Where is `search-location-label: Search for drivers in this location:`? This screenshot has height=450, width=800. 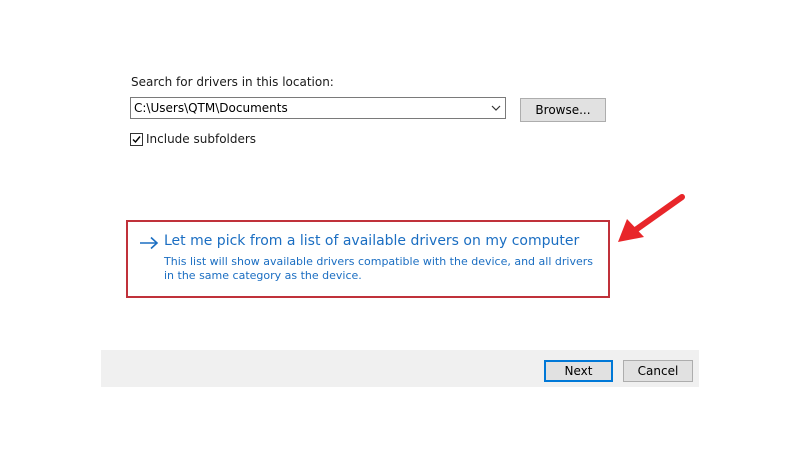 search-location-label: Search for drivers in this location: is located at coordinates (232, 82).